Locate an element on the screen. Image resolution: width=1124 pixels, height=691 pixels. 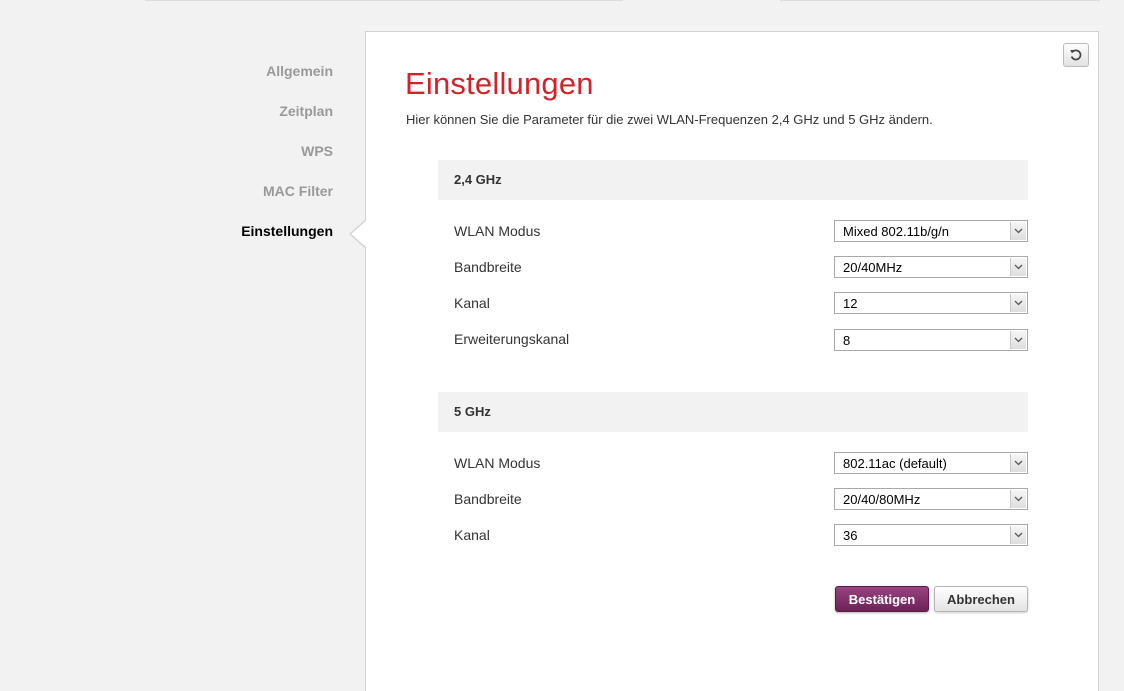
select-bandbreite-5: 20/40/80MHz is located at coordinates (931, 499).